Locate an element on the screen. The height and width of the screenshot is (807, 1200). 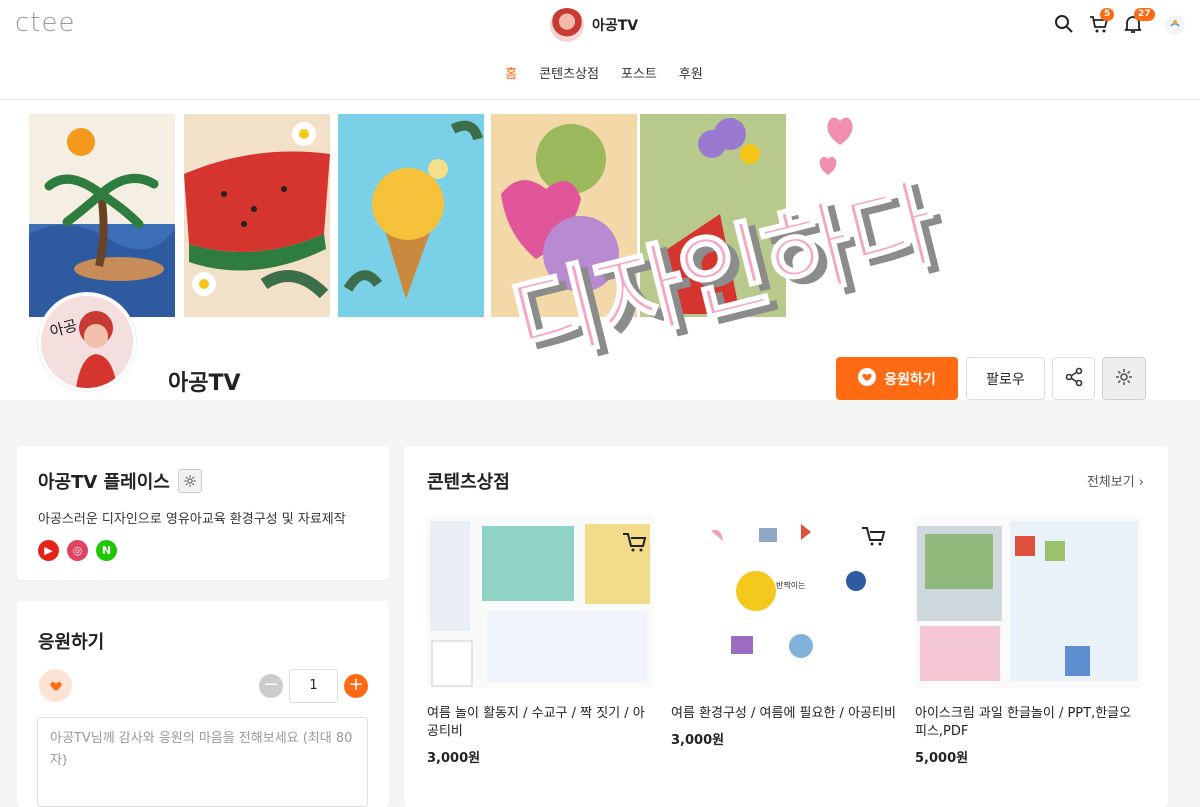
creator-mini-avatar is located at coordinates (567, 25).